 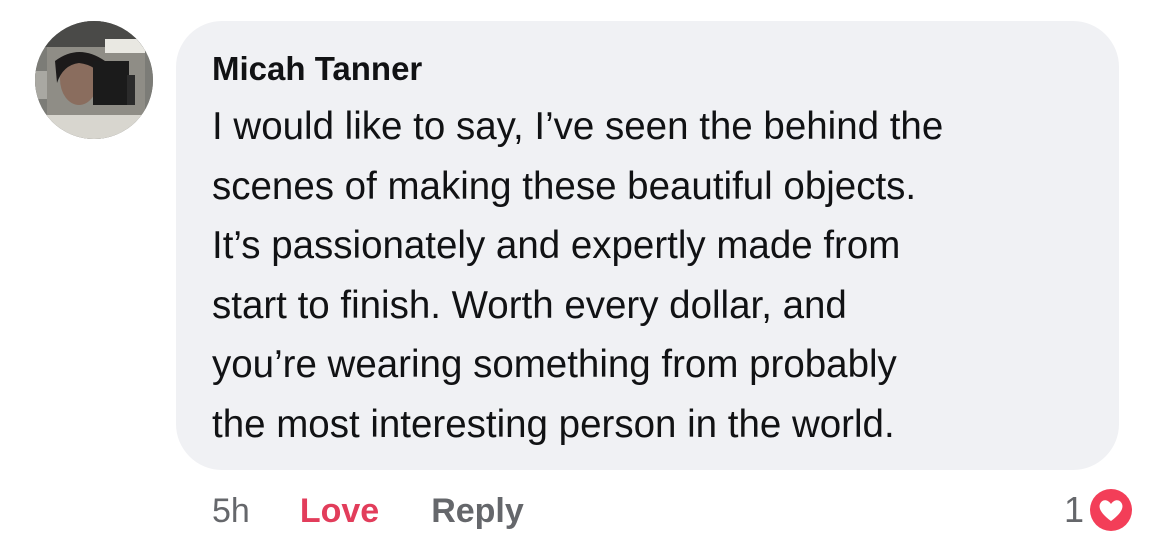 I want to click on avatar, so click(x=94, y=80).